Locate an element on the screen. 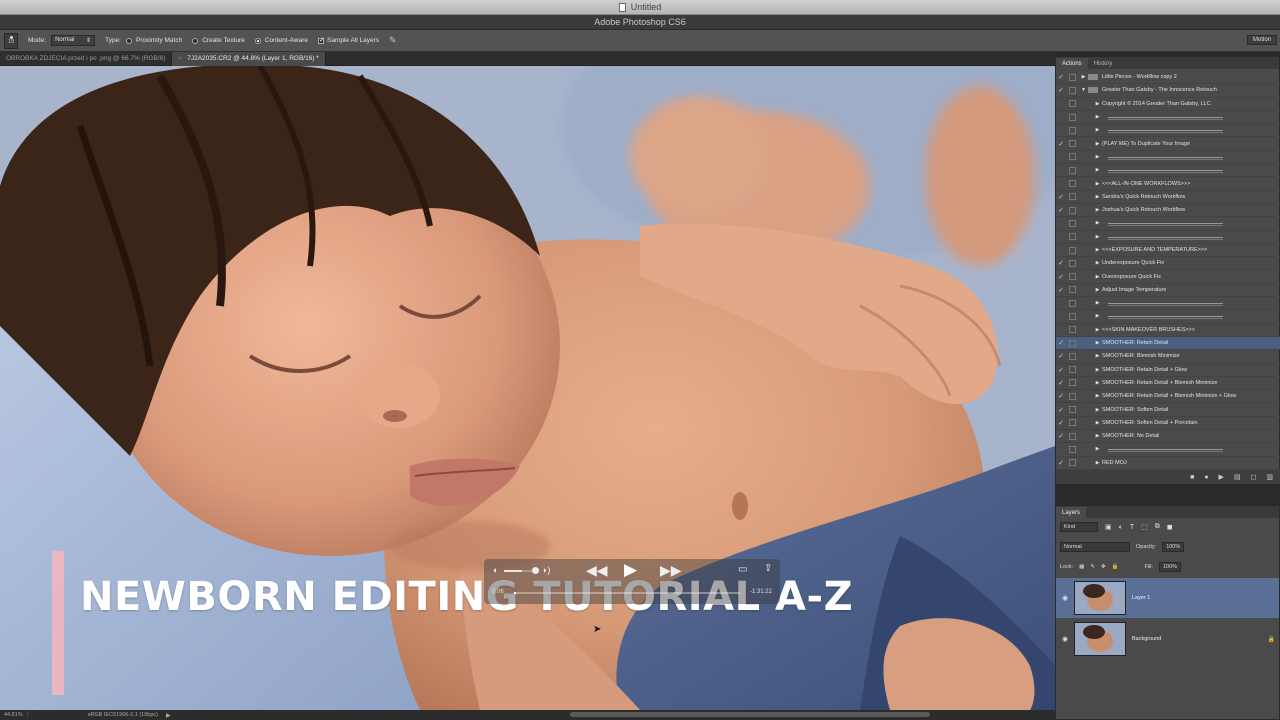 This screenshot has width=1280, height=720. layer-name: Layer 1 is located at coordinates (1141, 598).